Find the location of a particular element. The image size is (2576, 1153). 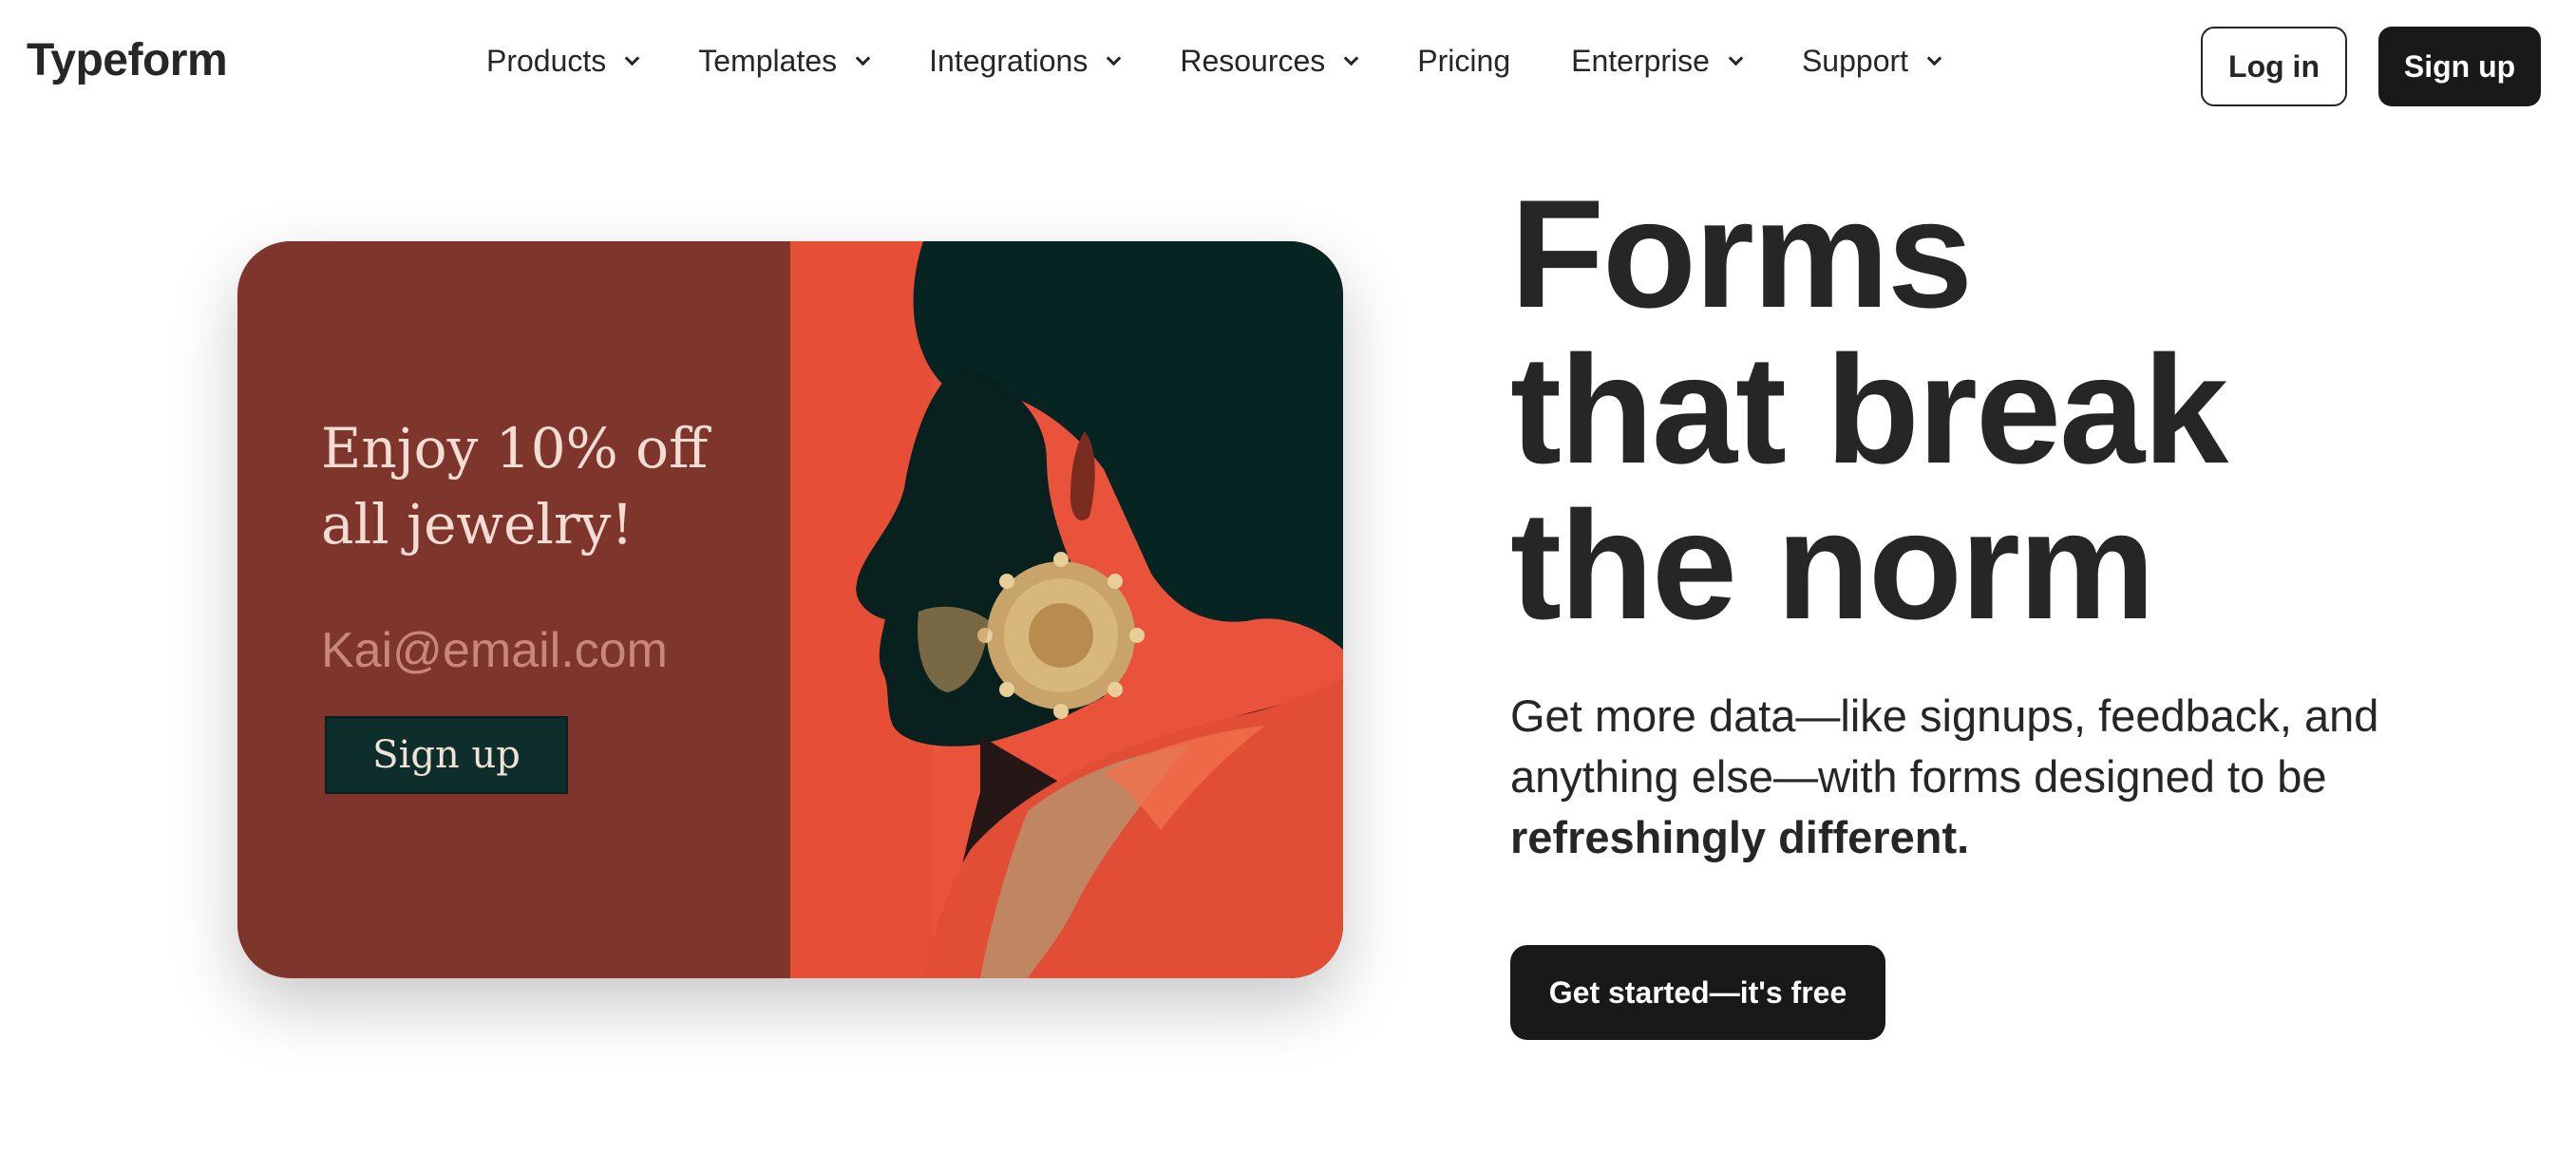

login-button: Log in is located at coordinates (2274, 66).